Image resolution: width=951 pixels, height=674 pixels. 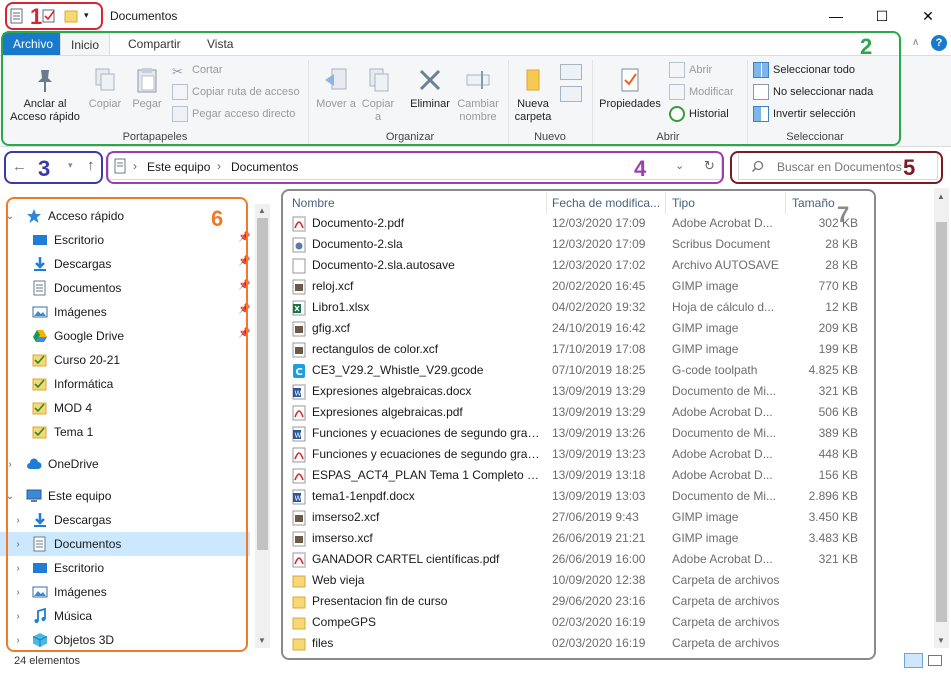 What do you see at coordinates (475, 16) in the screenshot?
I see `title-bar: ▾ Documentos — ☐ ✕` at bounding box center [475, 16].